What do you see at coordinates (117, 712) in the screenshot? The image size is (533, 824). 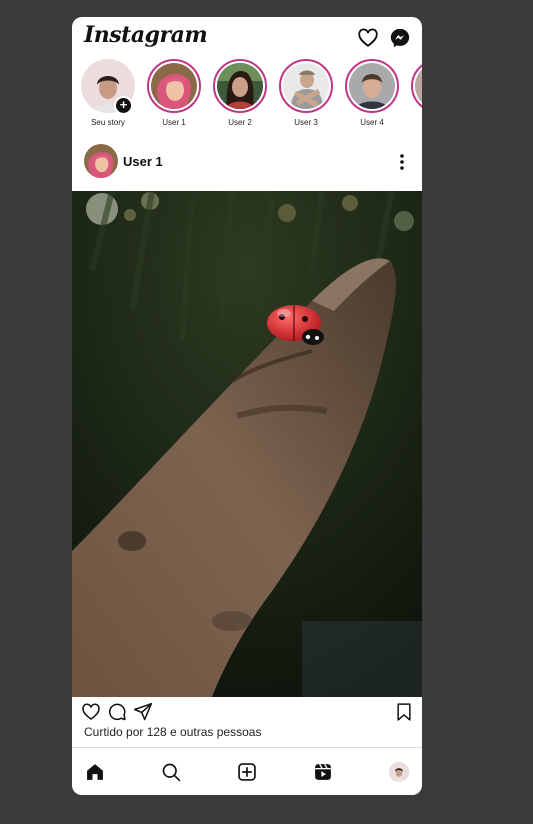 I see `comment-icon` at bounding box center [117, 712].